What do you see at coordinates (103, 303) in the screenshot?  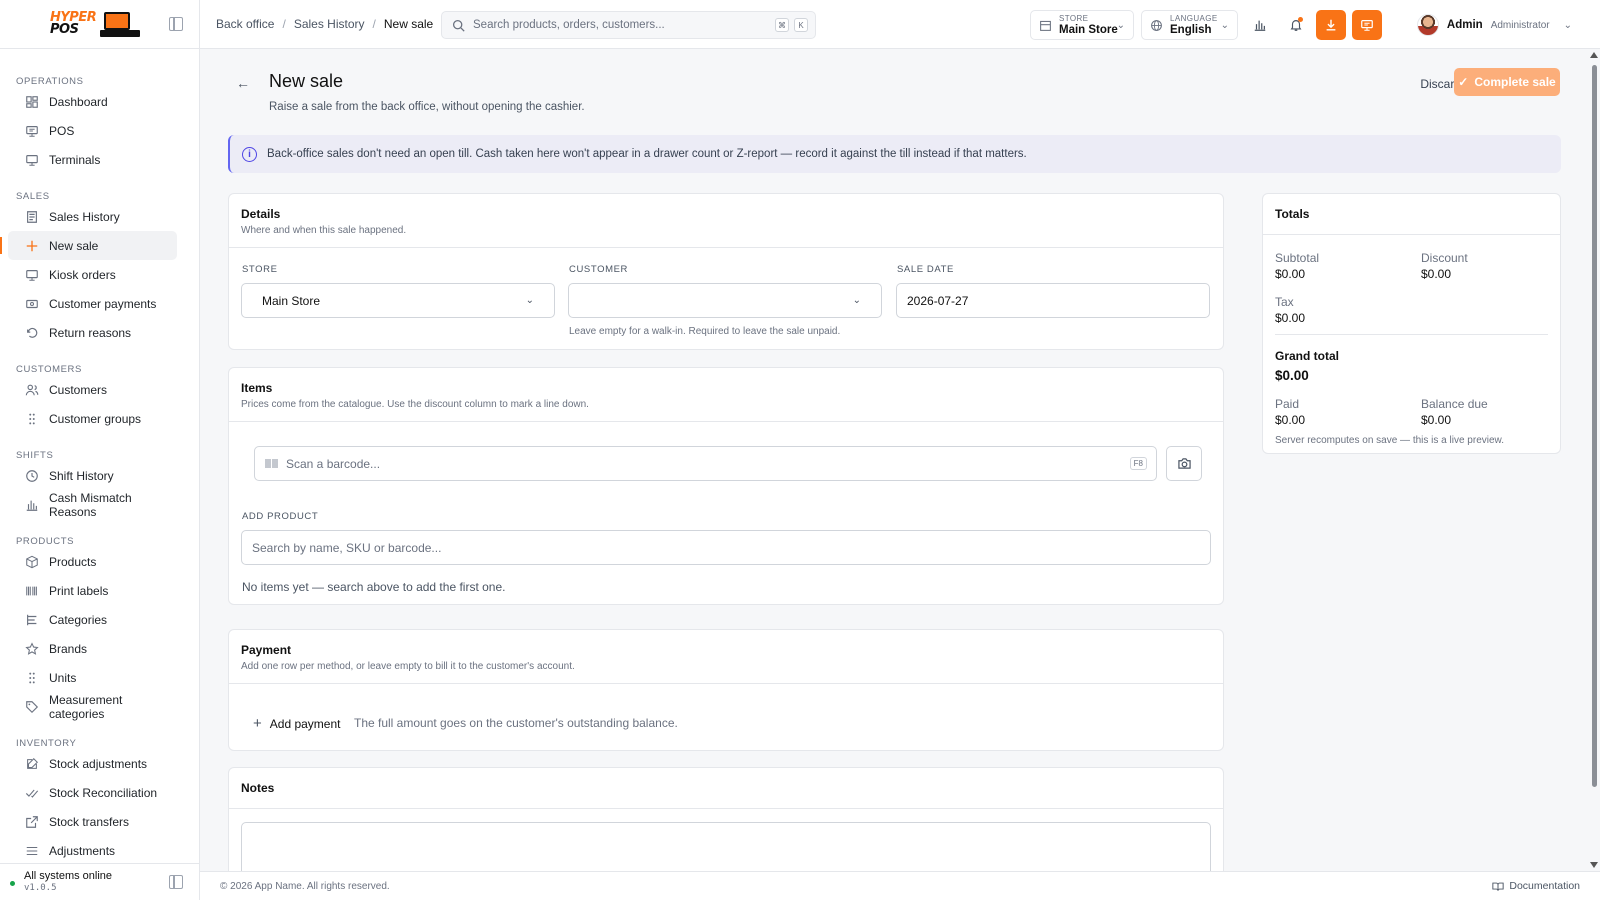 I see `sidebar-item-label: Customer payments` at bounding box center [103, 303].